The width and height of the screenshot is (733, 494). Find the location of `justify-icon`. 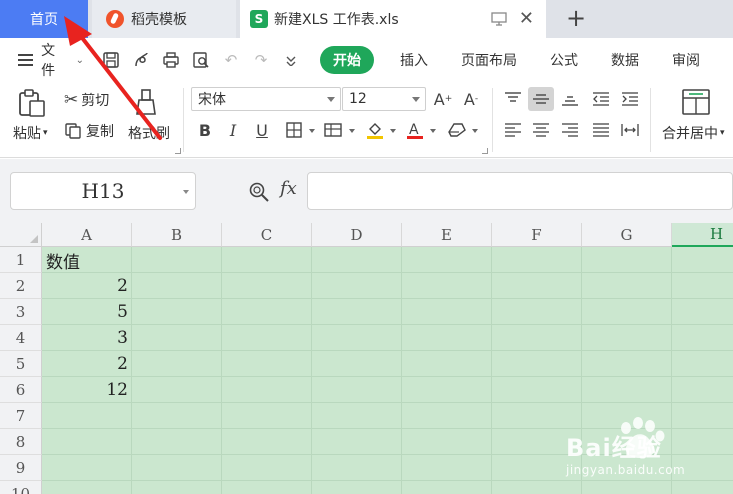

justify-icon is located at coordinates (601, 130).